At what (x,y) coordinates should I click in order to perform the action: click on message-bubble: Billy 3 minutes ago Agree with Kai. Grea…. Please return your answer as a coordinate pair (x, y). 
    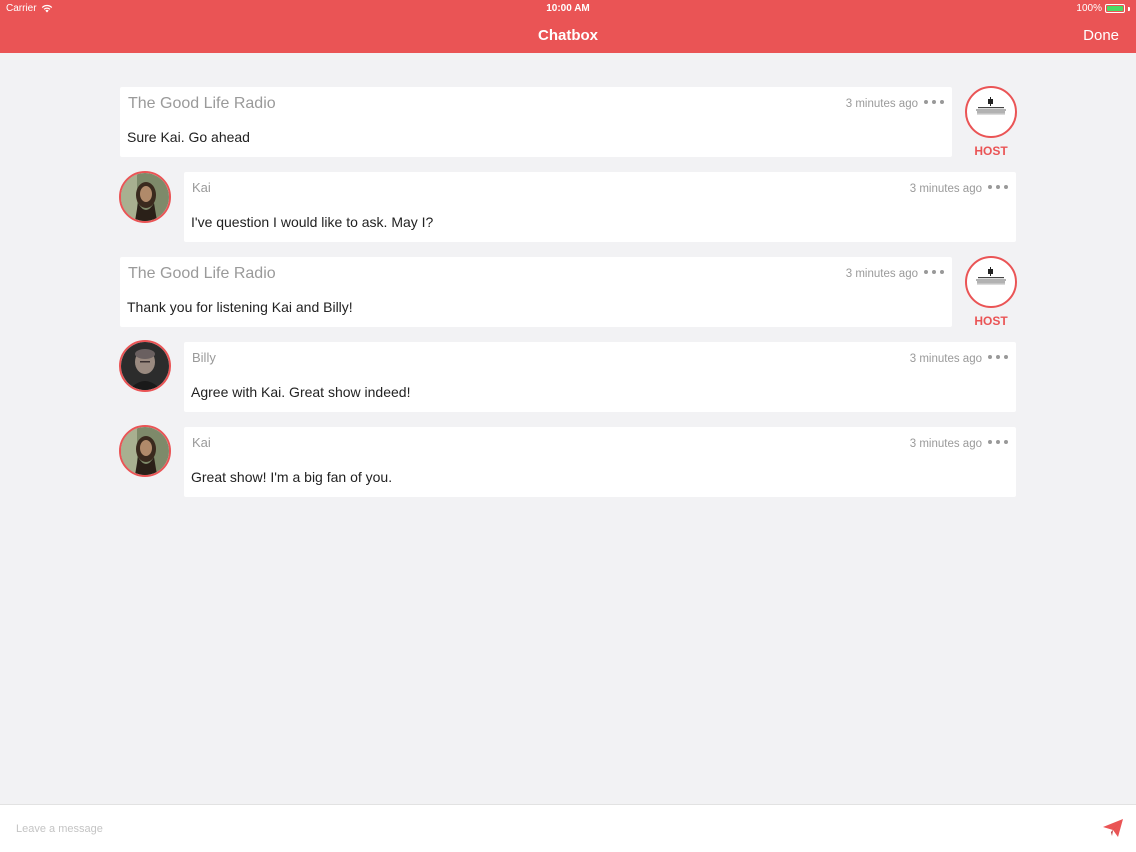
    Looking at the image, I should click on (600, 377).